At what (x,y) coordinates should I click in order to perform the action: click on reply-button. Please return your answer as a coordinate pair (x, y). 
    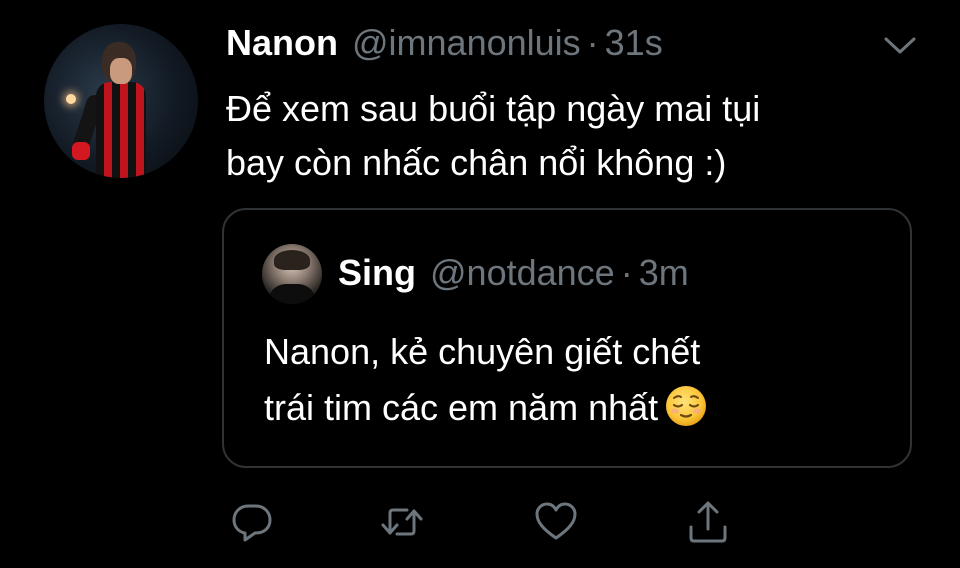
    Looking at the image, I should click on (252, 524).